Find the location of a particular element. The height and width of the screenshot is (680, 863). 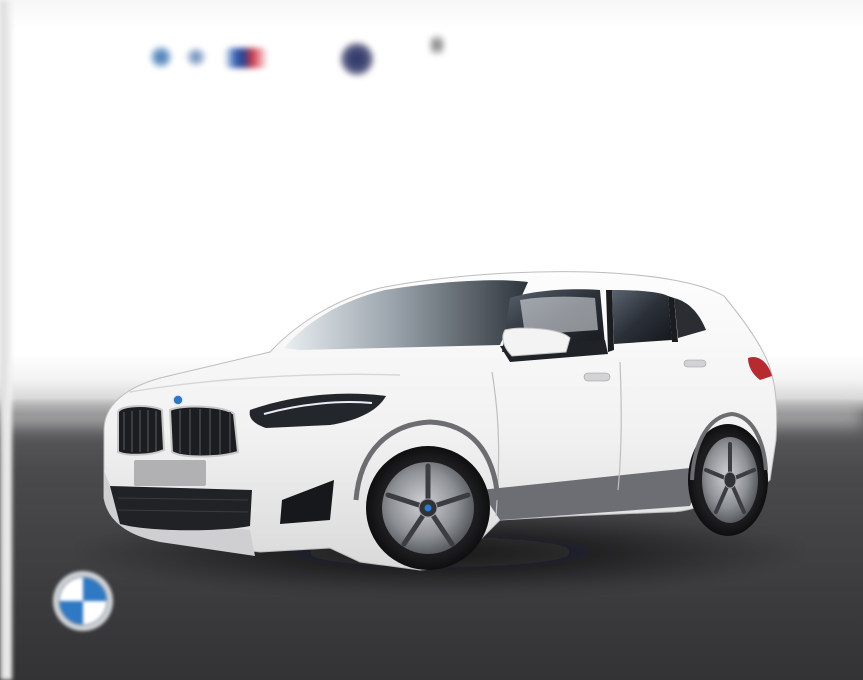

front-wheel is located at coordinates (428, 508).